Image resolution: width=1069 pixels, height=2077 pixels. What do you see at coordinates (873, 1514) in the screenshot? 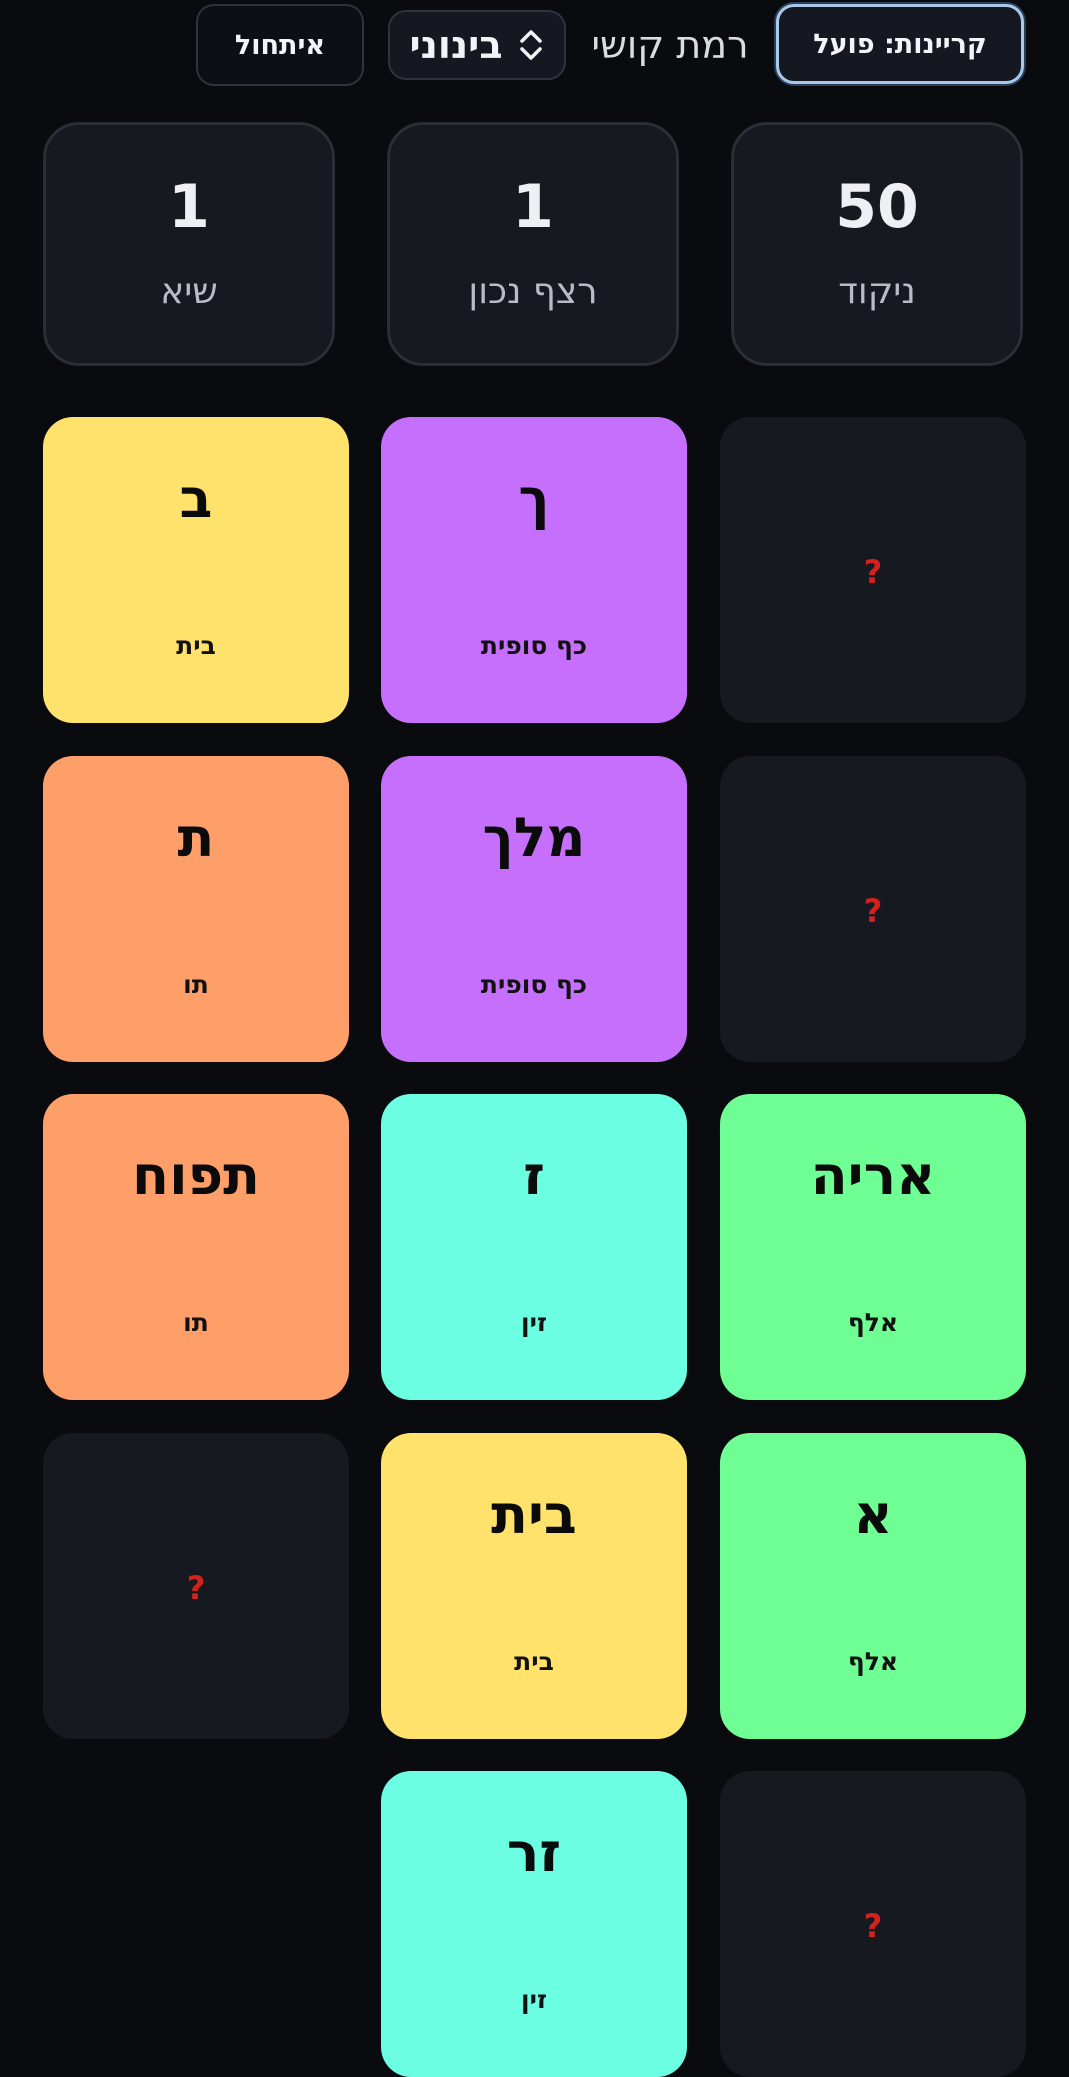
I see `card-glyph: א` at bounding box center [873, 1514].